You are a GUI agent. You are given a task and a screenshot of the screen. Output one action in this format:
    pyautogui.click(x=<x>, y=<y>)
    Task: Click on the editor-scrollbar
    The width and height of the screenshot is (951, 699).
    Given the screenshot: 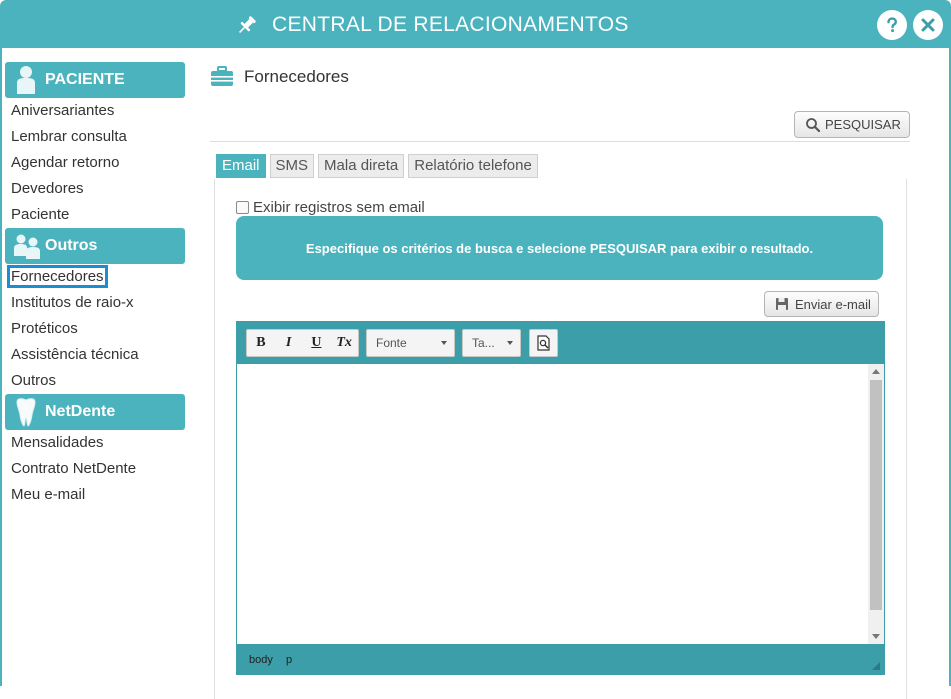 What is the action you would take?
    pyautogui.click(x=876, y=504)
    